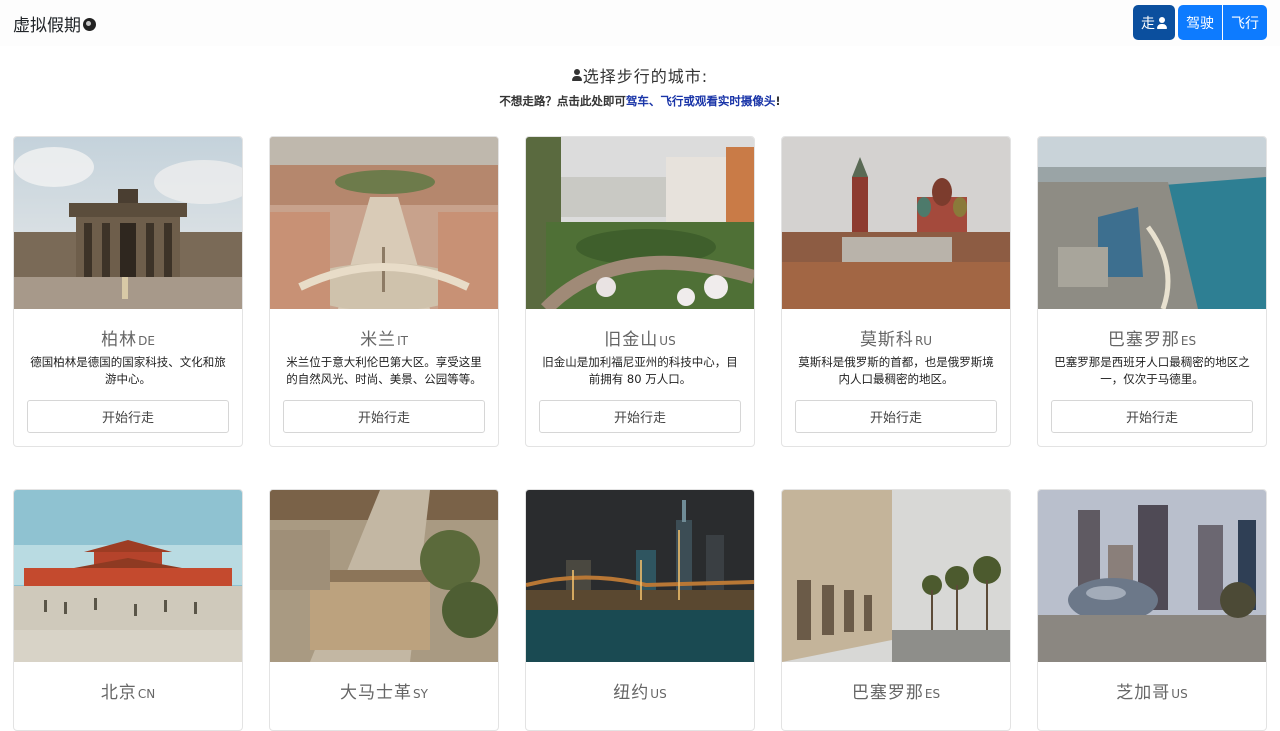  Describe the element at coordinates (1152, 370) in the screenshot. I see `city-description: 巴塞罗那是西班牙人口最稠密的地区之一，仅次于马德里。` at that location.